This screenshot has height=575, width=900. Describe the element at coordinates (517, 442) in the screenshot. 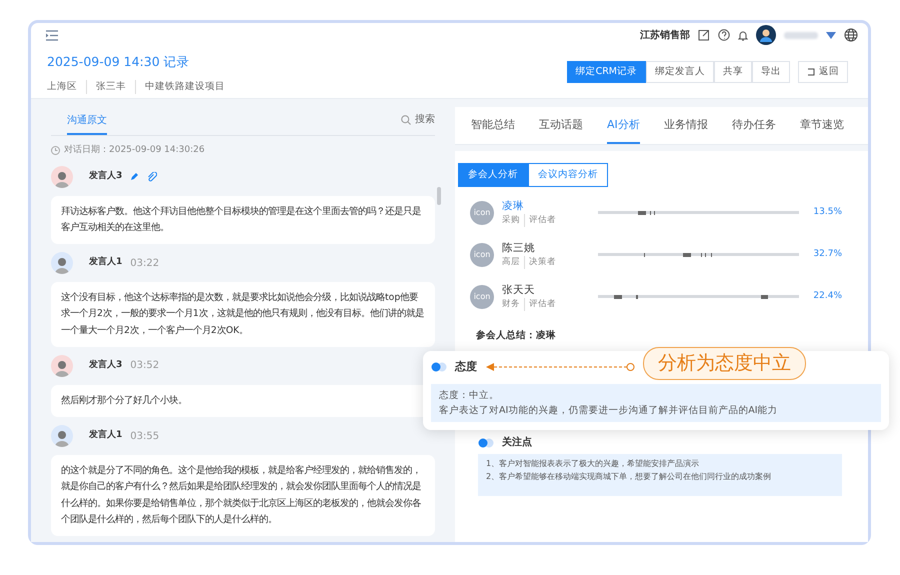

I see `section-title: 关注点` at that location.